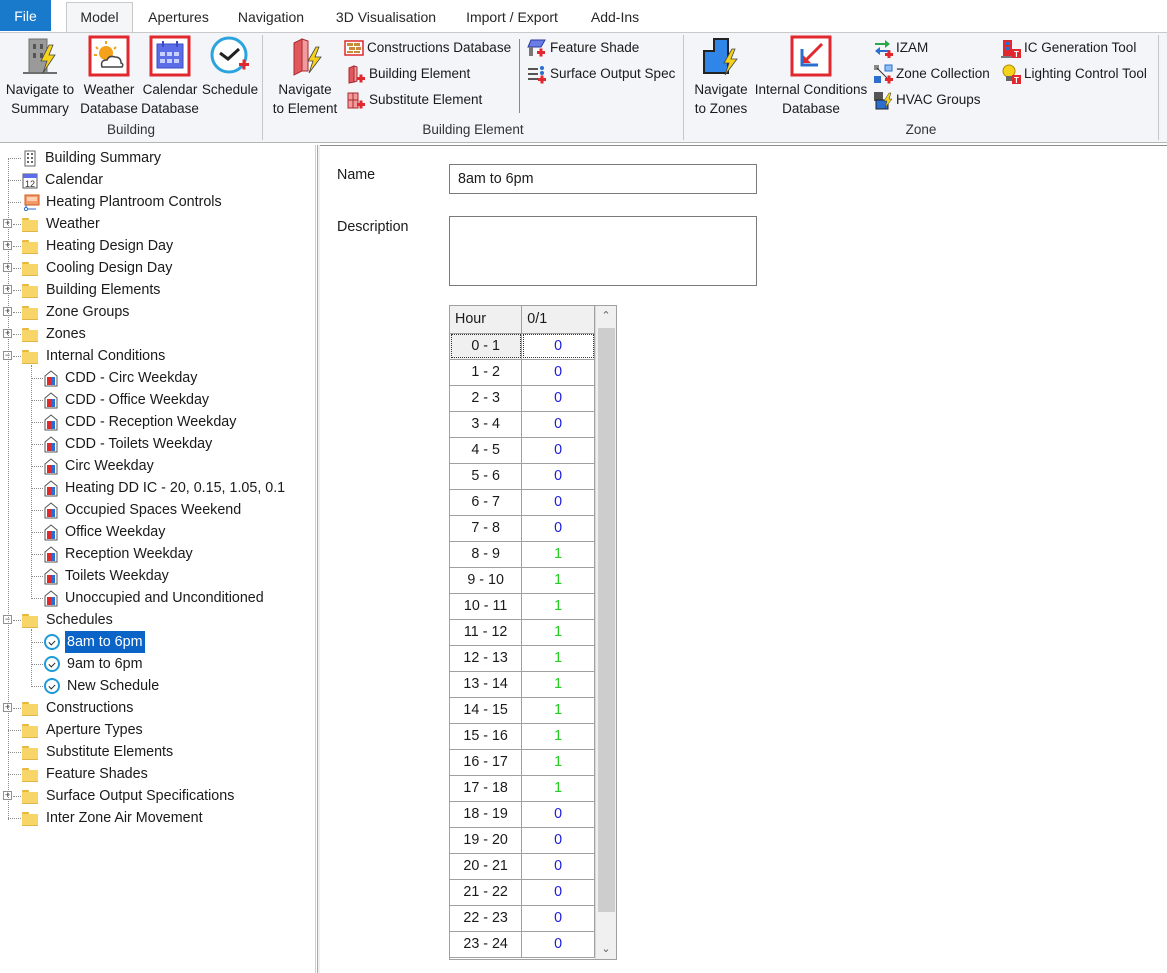 The width and height of the screenshot is (1167, 973). I want to click on tab-3d-visualisation: 3D Visualisation, so click(386, 18).